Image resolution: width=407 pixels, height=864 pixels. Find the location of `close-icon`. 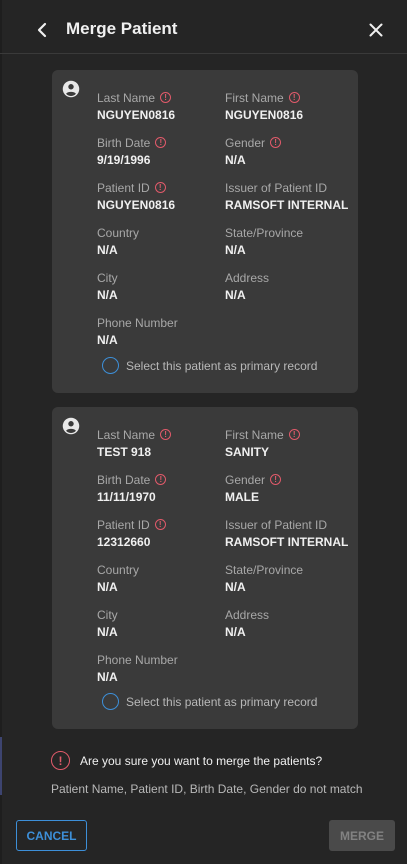

close-icon is located at coordinates (376, 30).